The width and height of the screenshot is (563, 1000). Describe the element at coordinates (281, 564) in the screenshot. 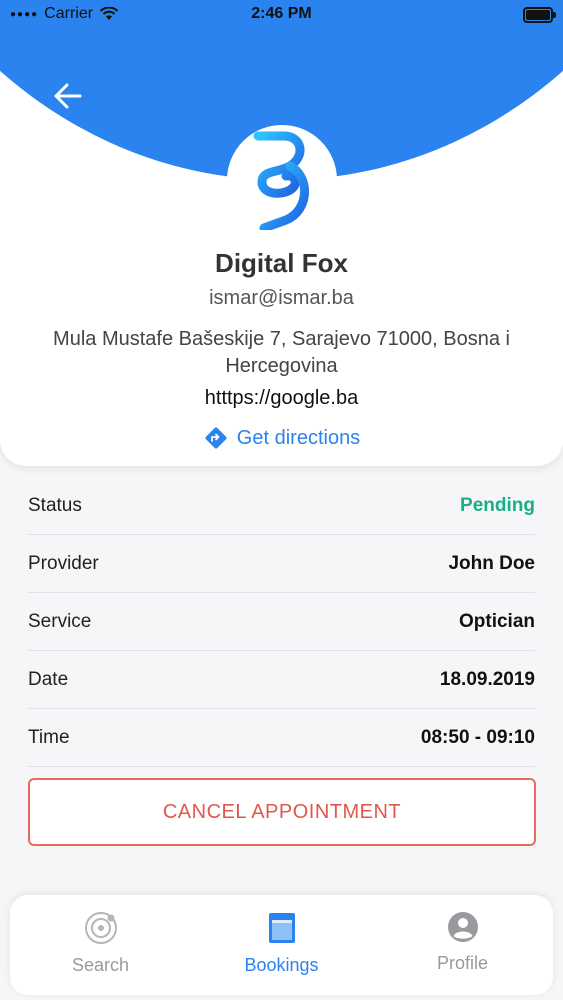

I see `detail-row-provider: Provider John Doe` at that location.